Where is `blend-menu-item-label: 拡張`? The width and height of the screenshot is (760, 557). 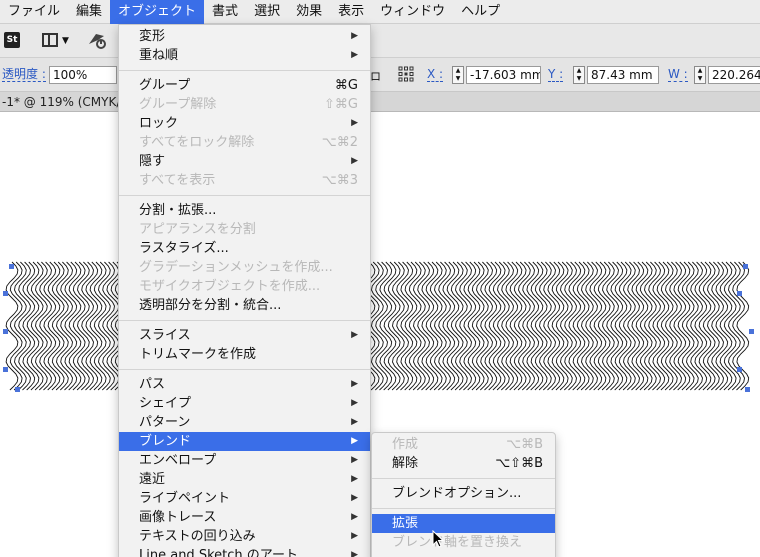 blend-menu-item-label: 拡張 is located at coordinates (405, 523).